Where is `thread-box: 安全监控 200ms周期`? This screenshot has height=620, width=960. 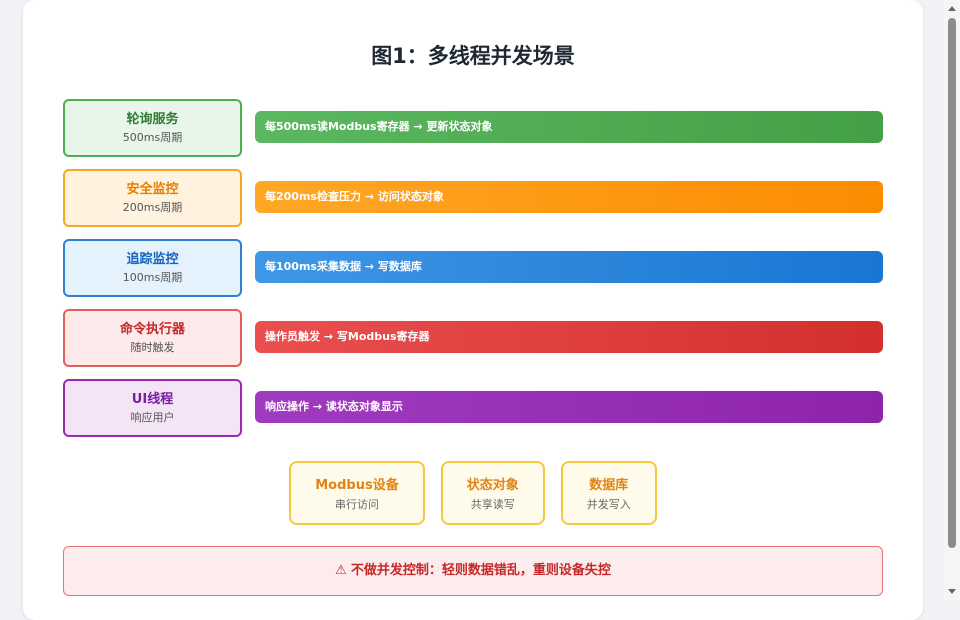
thread-box: 安全监控 200ms周期 is located at coordinates (152, 198).